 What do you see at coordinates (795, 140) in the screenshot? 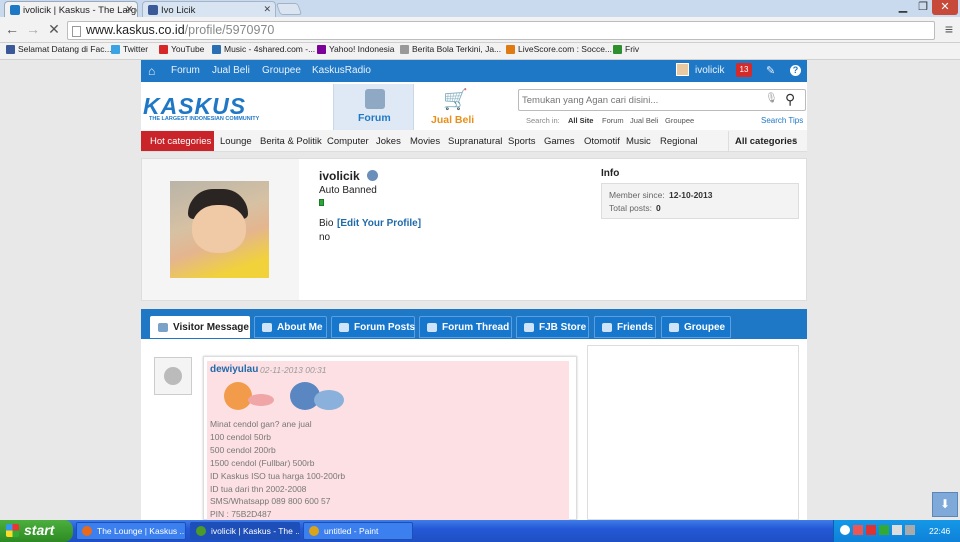
I see `chevron-down-icon: ▾` at bounding box center [795, 140].